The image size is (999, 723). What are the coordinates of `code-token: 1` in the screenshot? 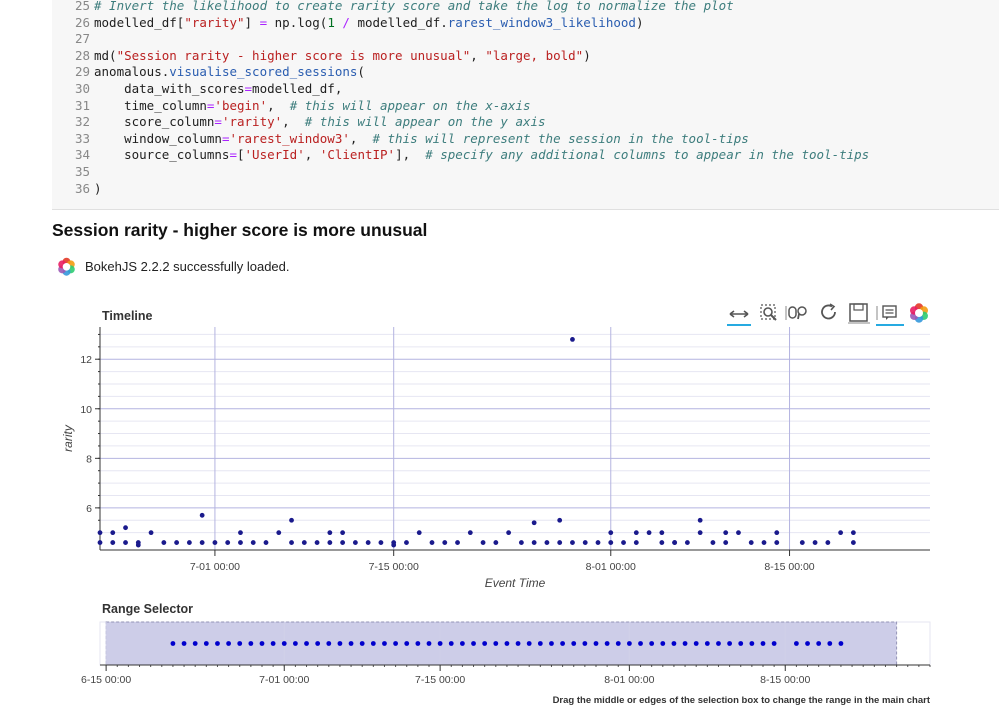 It's located at (331, 22).